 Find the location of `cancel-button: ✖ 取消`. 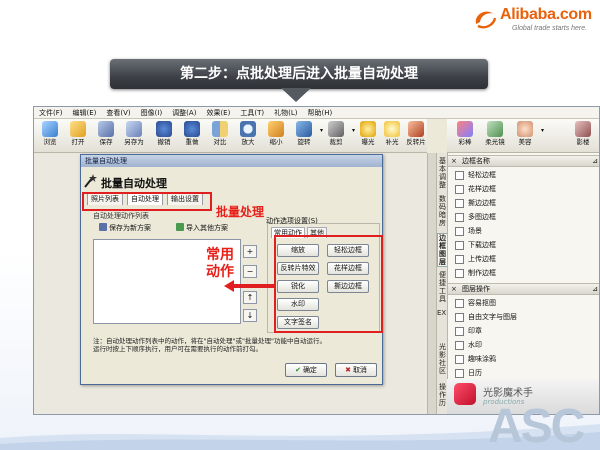

cancel-button: ✖ 取消 is located at coordinates (356, 370).